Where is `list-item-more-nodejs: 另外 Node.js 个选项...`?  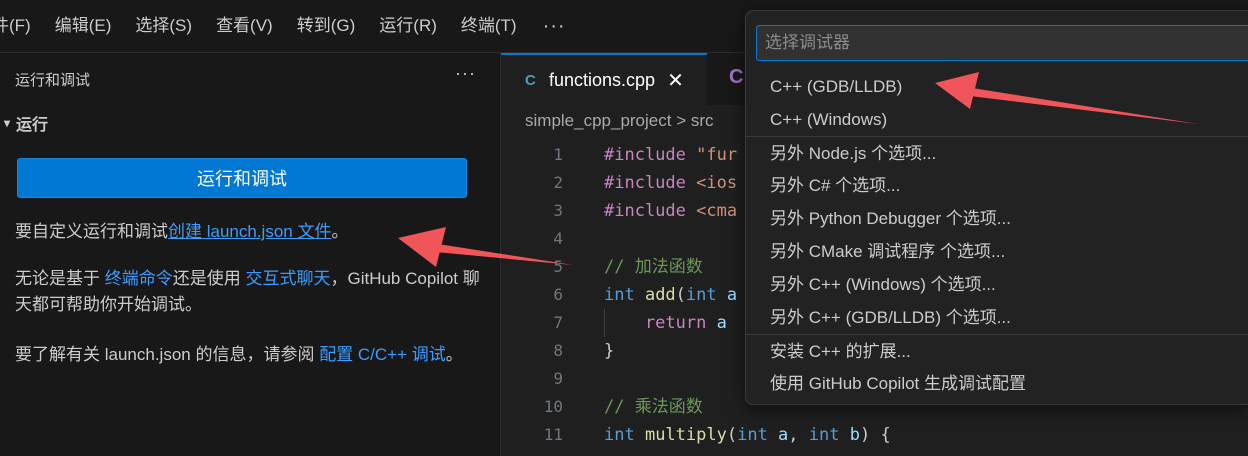 list-item-more-nodejs: 另外 Node.js 个选项... is located at coordinates (997, 152).